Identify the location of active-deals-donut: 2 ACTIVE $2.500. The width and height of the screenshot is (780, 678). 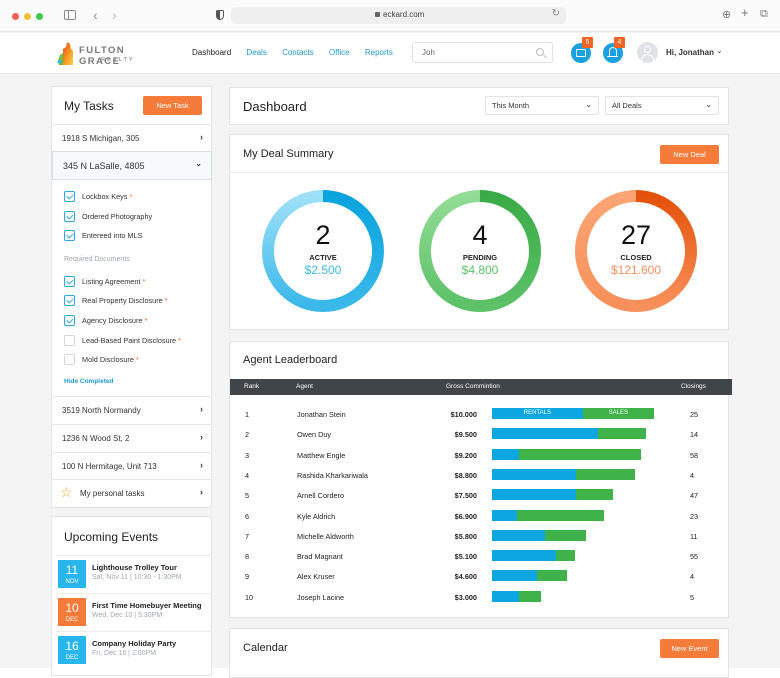
(323, 251).